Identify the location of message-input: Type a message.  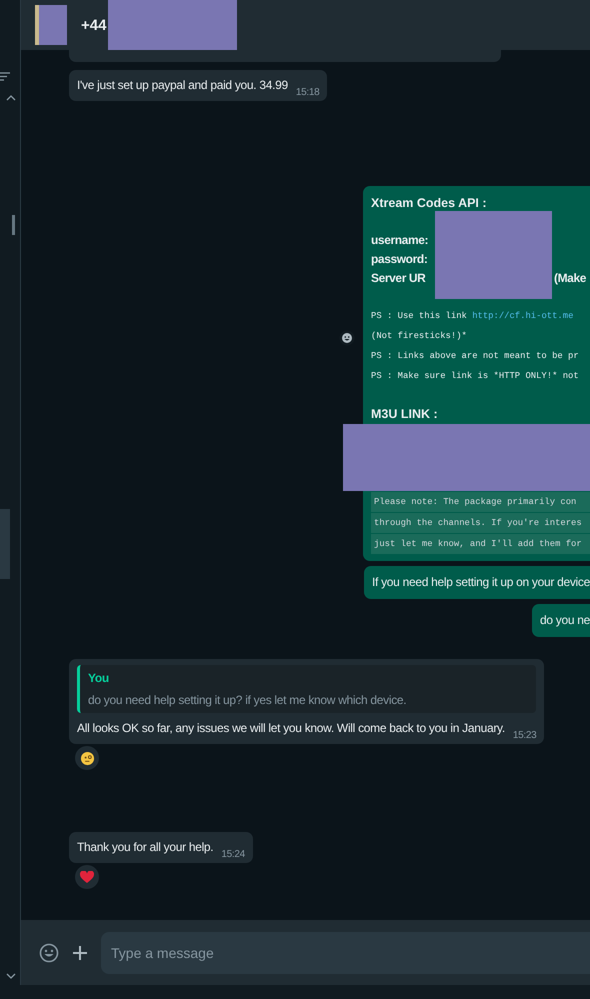
(345, 953).